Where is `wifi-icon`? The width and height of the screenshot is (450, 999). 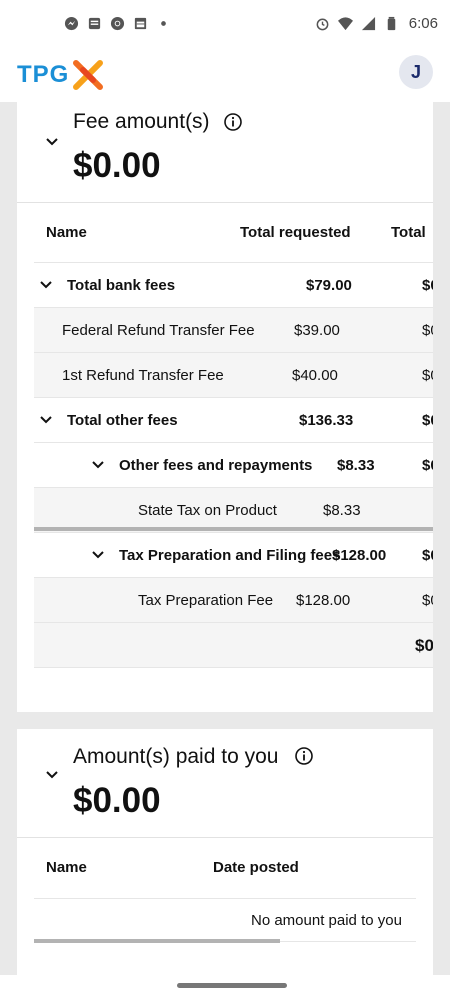 wifi-icon is located at coordinates (345, 24).